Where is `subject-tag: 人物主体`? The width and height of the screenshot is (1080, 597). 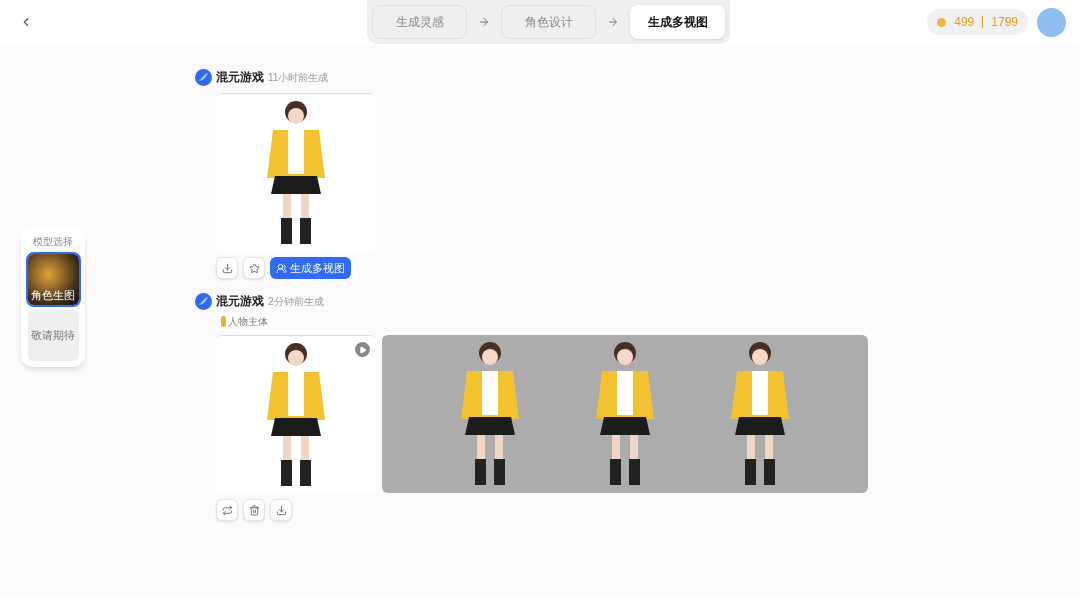 subject-tag: 人物主体 is located at coordinates (244, 321).